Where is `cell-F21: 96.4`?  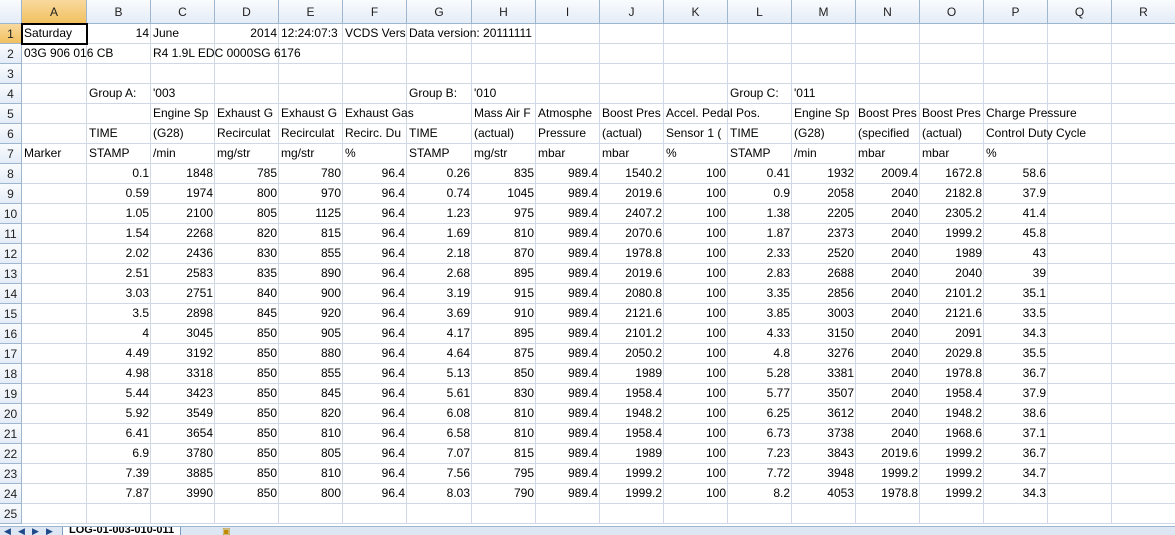 cell-F21: 96.4 is located at coordinates (375, 434).